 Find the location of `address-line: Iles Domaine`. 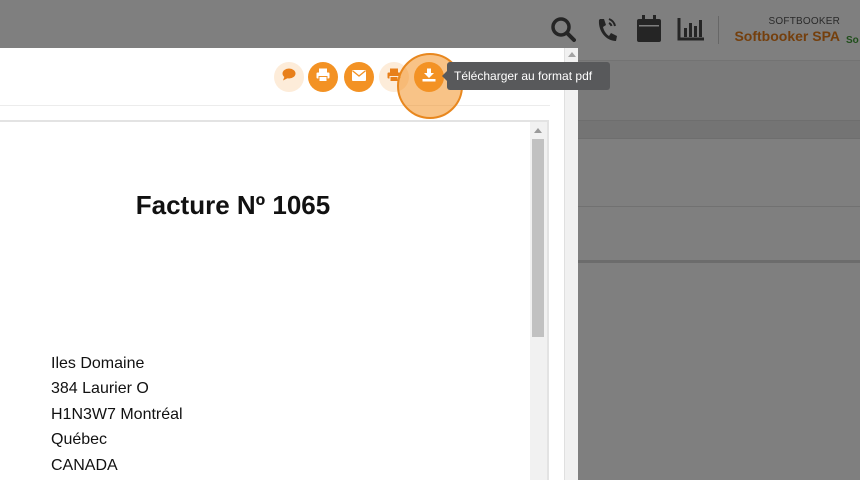

address-line: Iles Domaine is located at coordinates (98, 363).